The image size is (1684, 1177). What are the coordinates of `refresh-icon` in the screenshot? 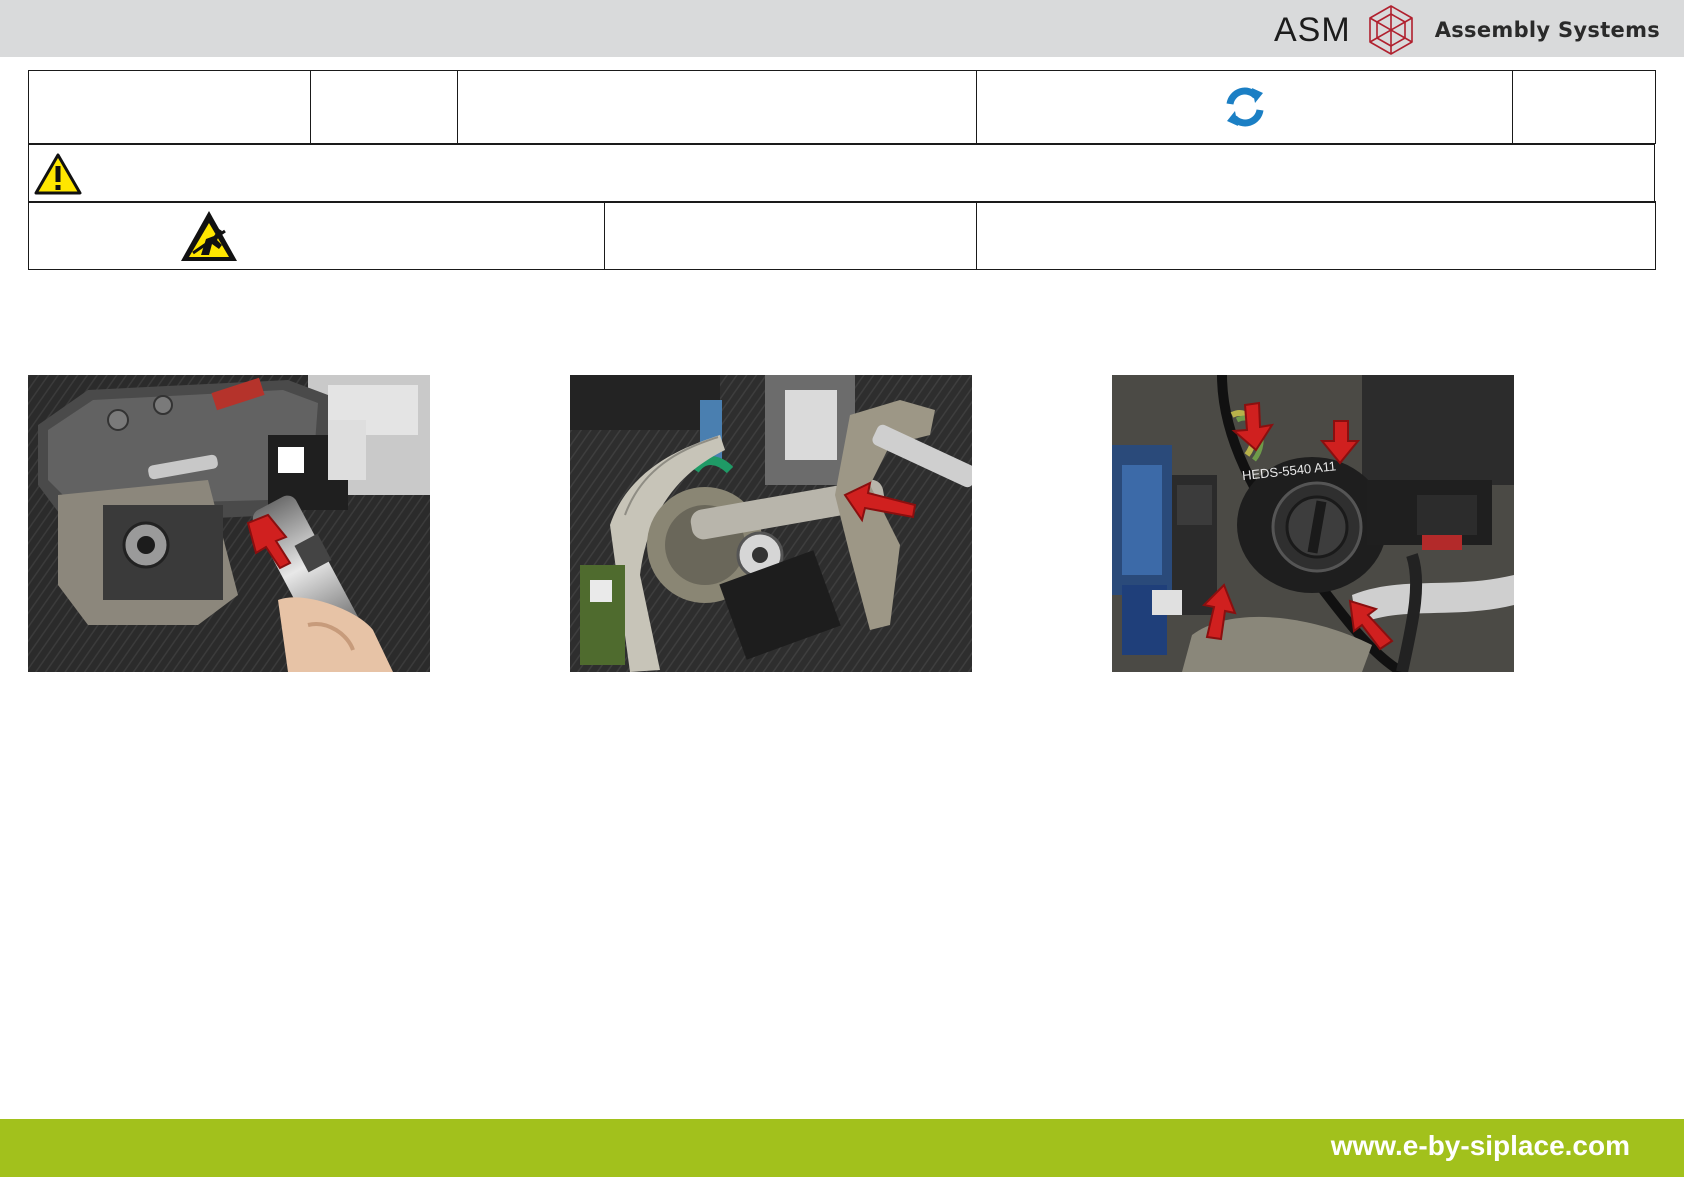 It's located at (1244, 107).